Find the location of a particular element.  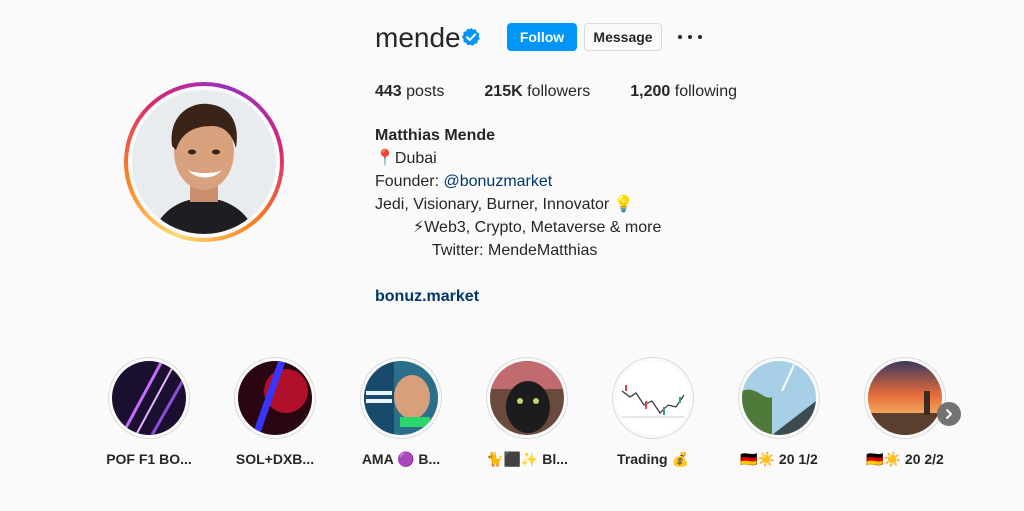

full-name: Matthias Mende is located at coordinates (435, 135).